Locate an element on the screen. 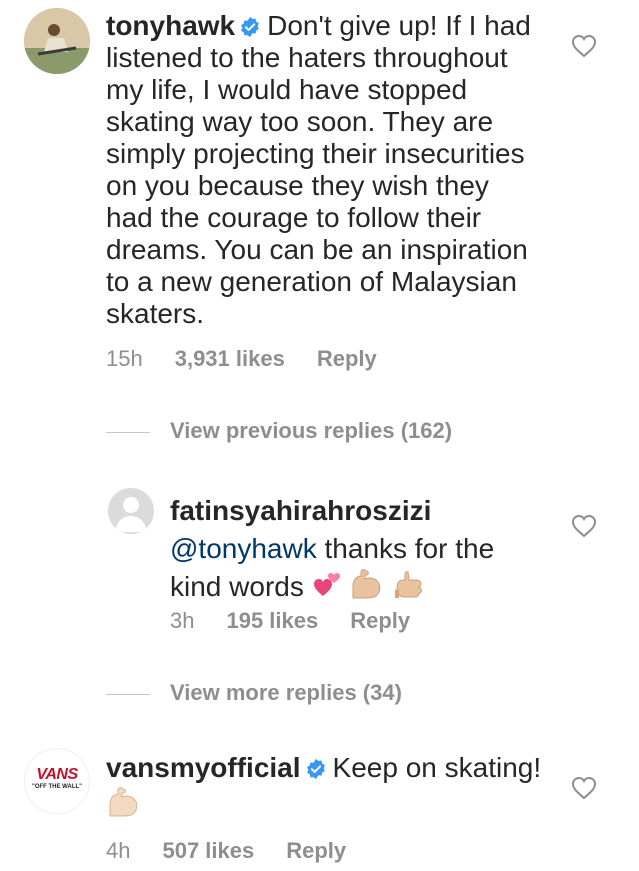  comment-meta: 3h 195 likes Reply is located at coordinates (306, 621).